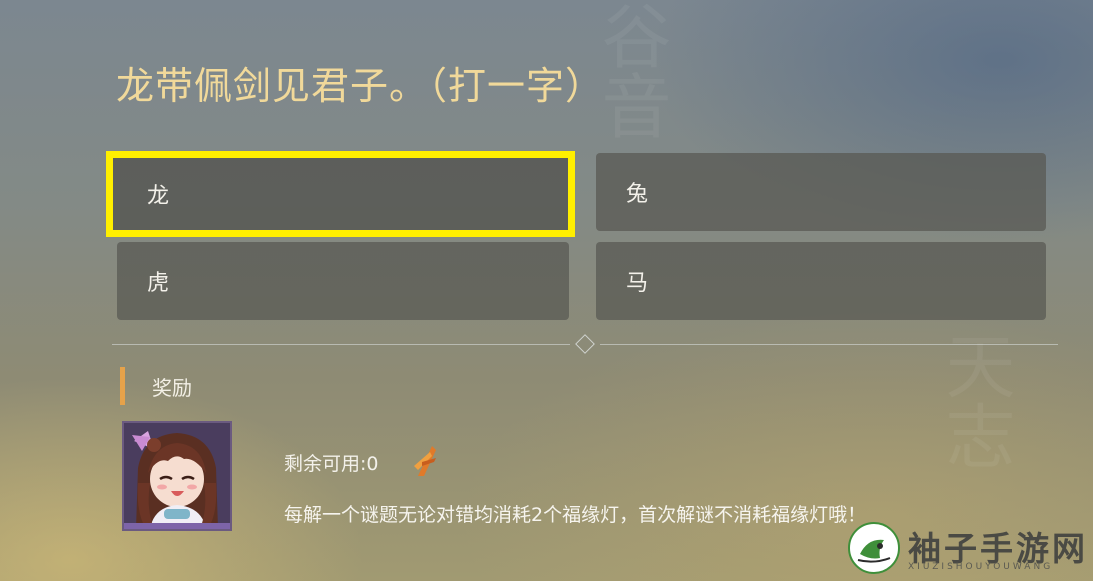 This screenshot has width=1093, height=581. I want to click on option-1: 龙, so click(340, 194).